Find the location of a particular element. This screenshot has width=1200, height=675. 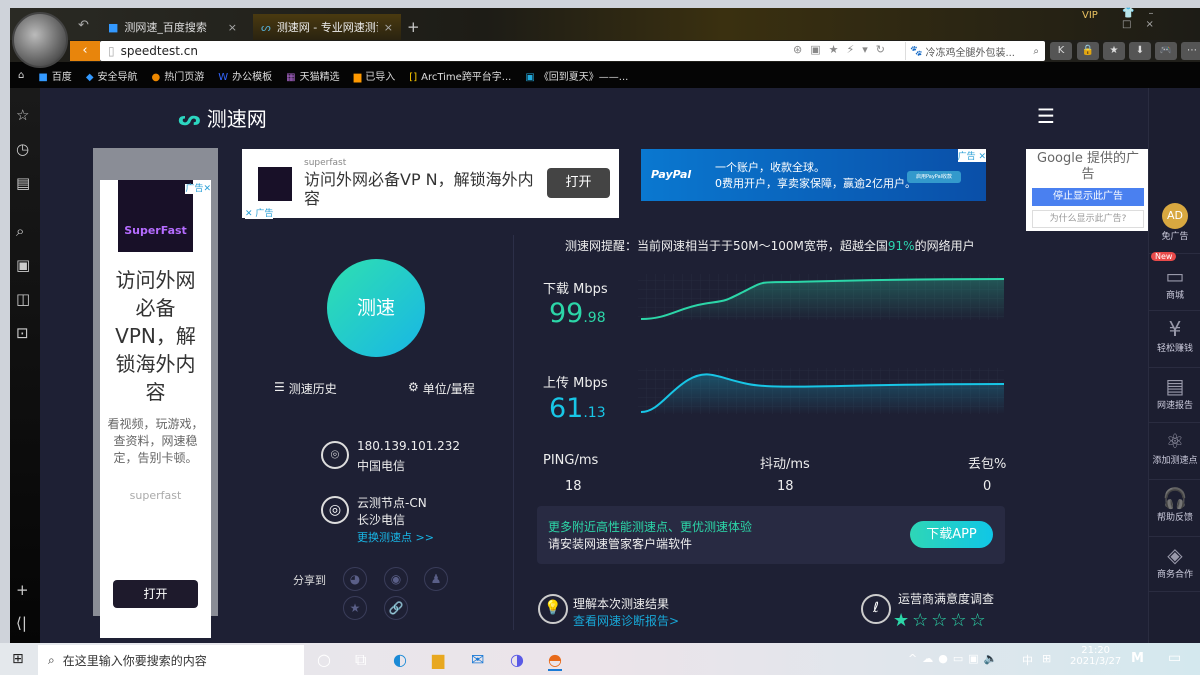

history-icon: ☰ is located at coordinates (279, 387).